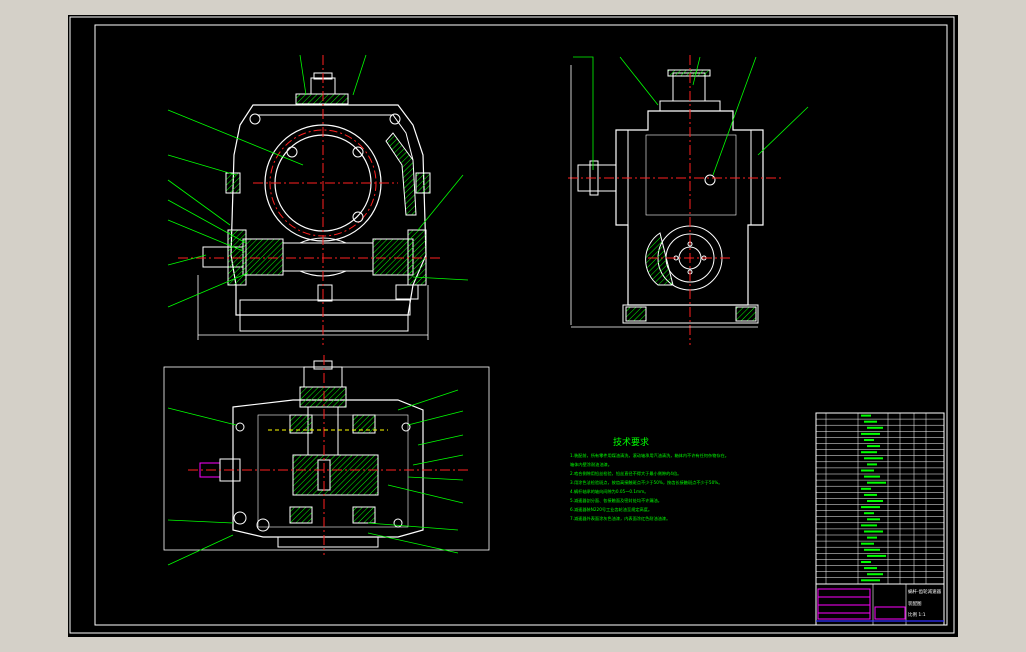 This screenshot has width=1026, height=652. Describe the element at coordinates (649, 455) in the screenshot. I see `tech-requirement-line: 1.装配前，所有零件用煤油清洗，滚动轴承用汽油清洗，箱体内不许有任何杂物存在。` at that location.